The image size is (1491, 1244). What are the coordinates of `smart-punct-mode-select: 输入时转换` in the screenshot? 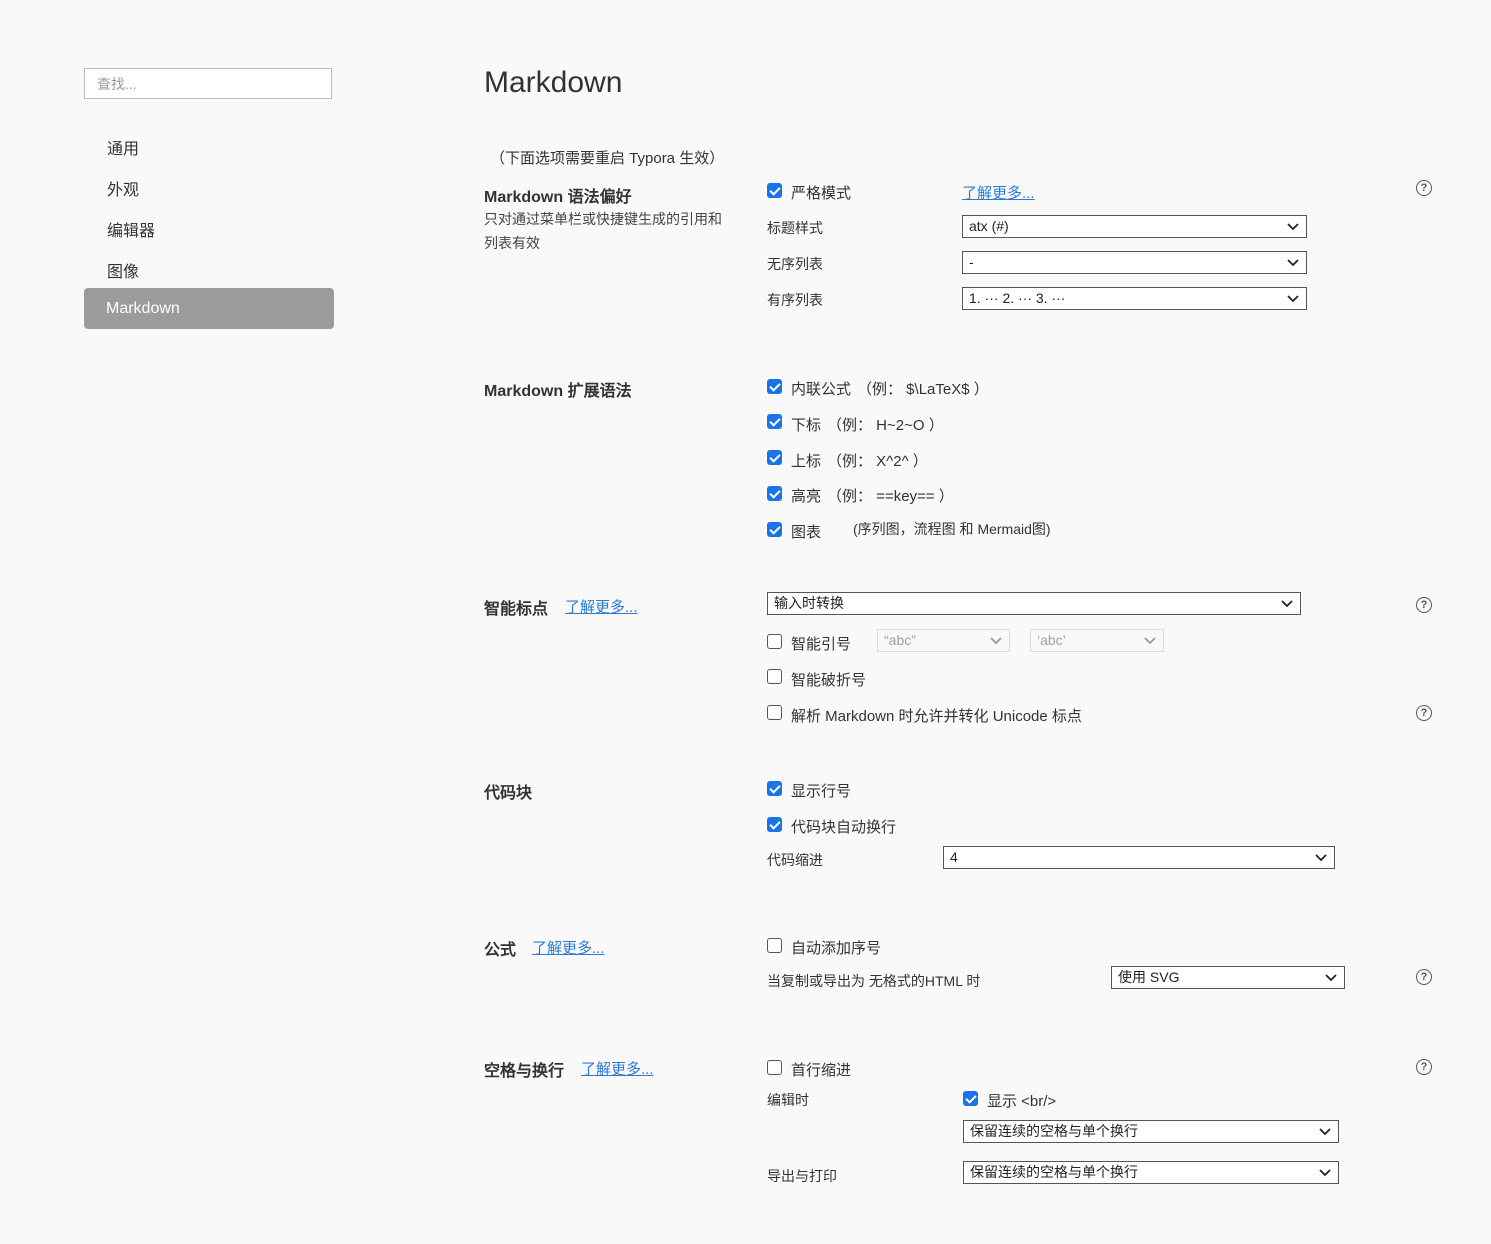 It's located at (1034, 603).